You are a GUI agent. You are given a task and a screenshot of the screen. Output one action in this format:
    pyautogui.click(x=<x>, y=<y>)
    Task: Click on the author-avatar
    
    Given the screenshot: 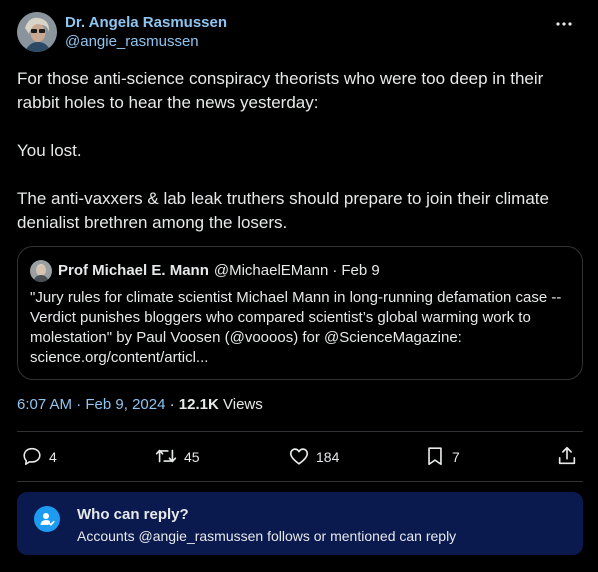 What is the action you would take?
    pyautogui.click(x=37, y=32)
    